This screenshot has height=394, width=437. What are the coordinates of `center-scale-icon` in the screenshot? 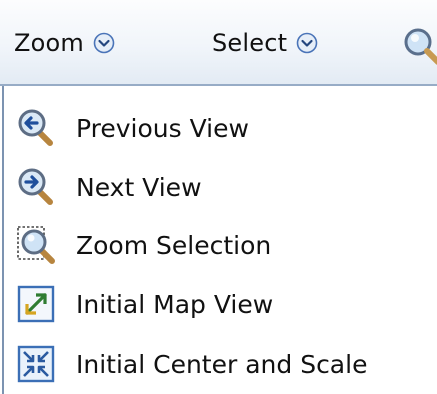 It's located at (36, 364).